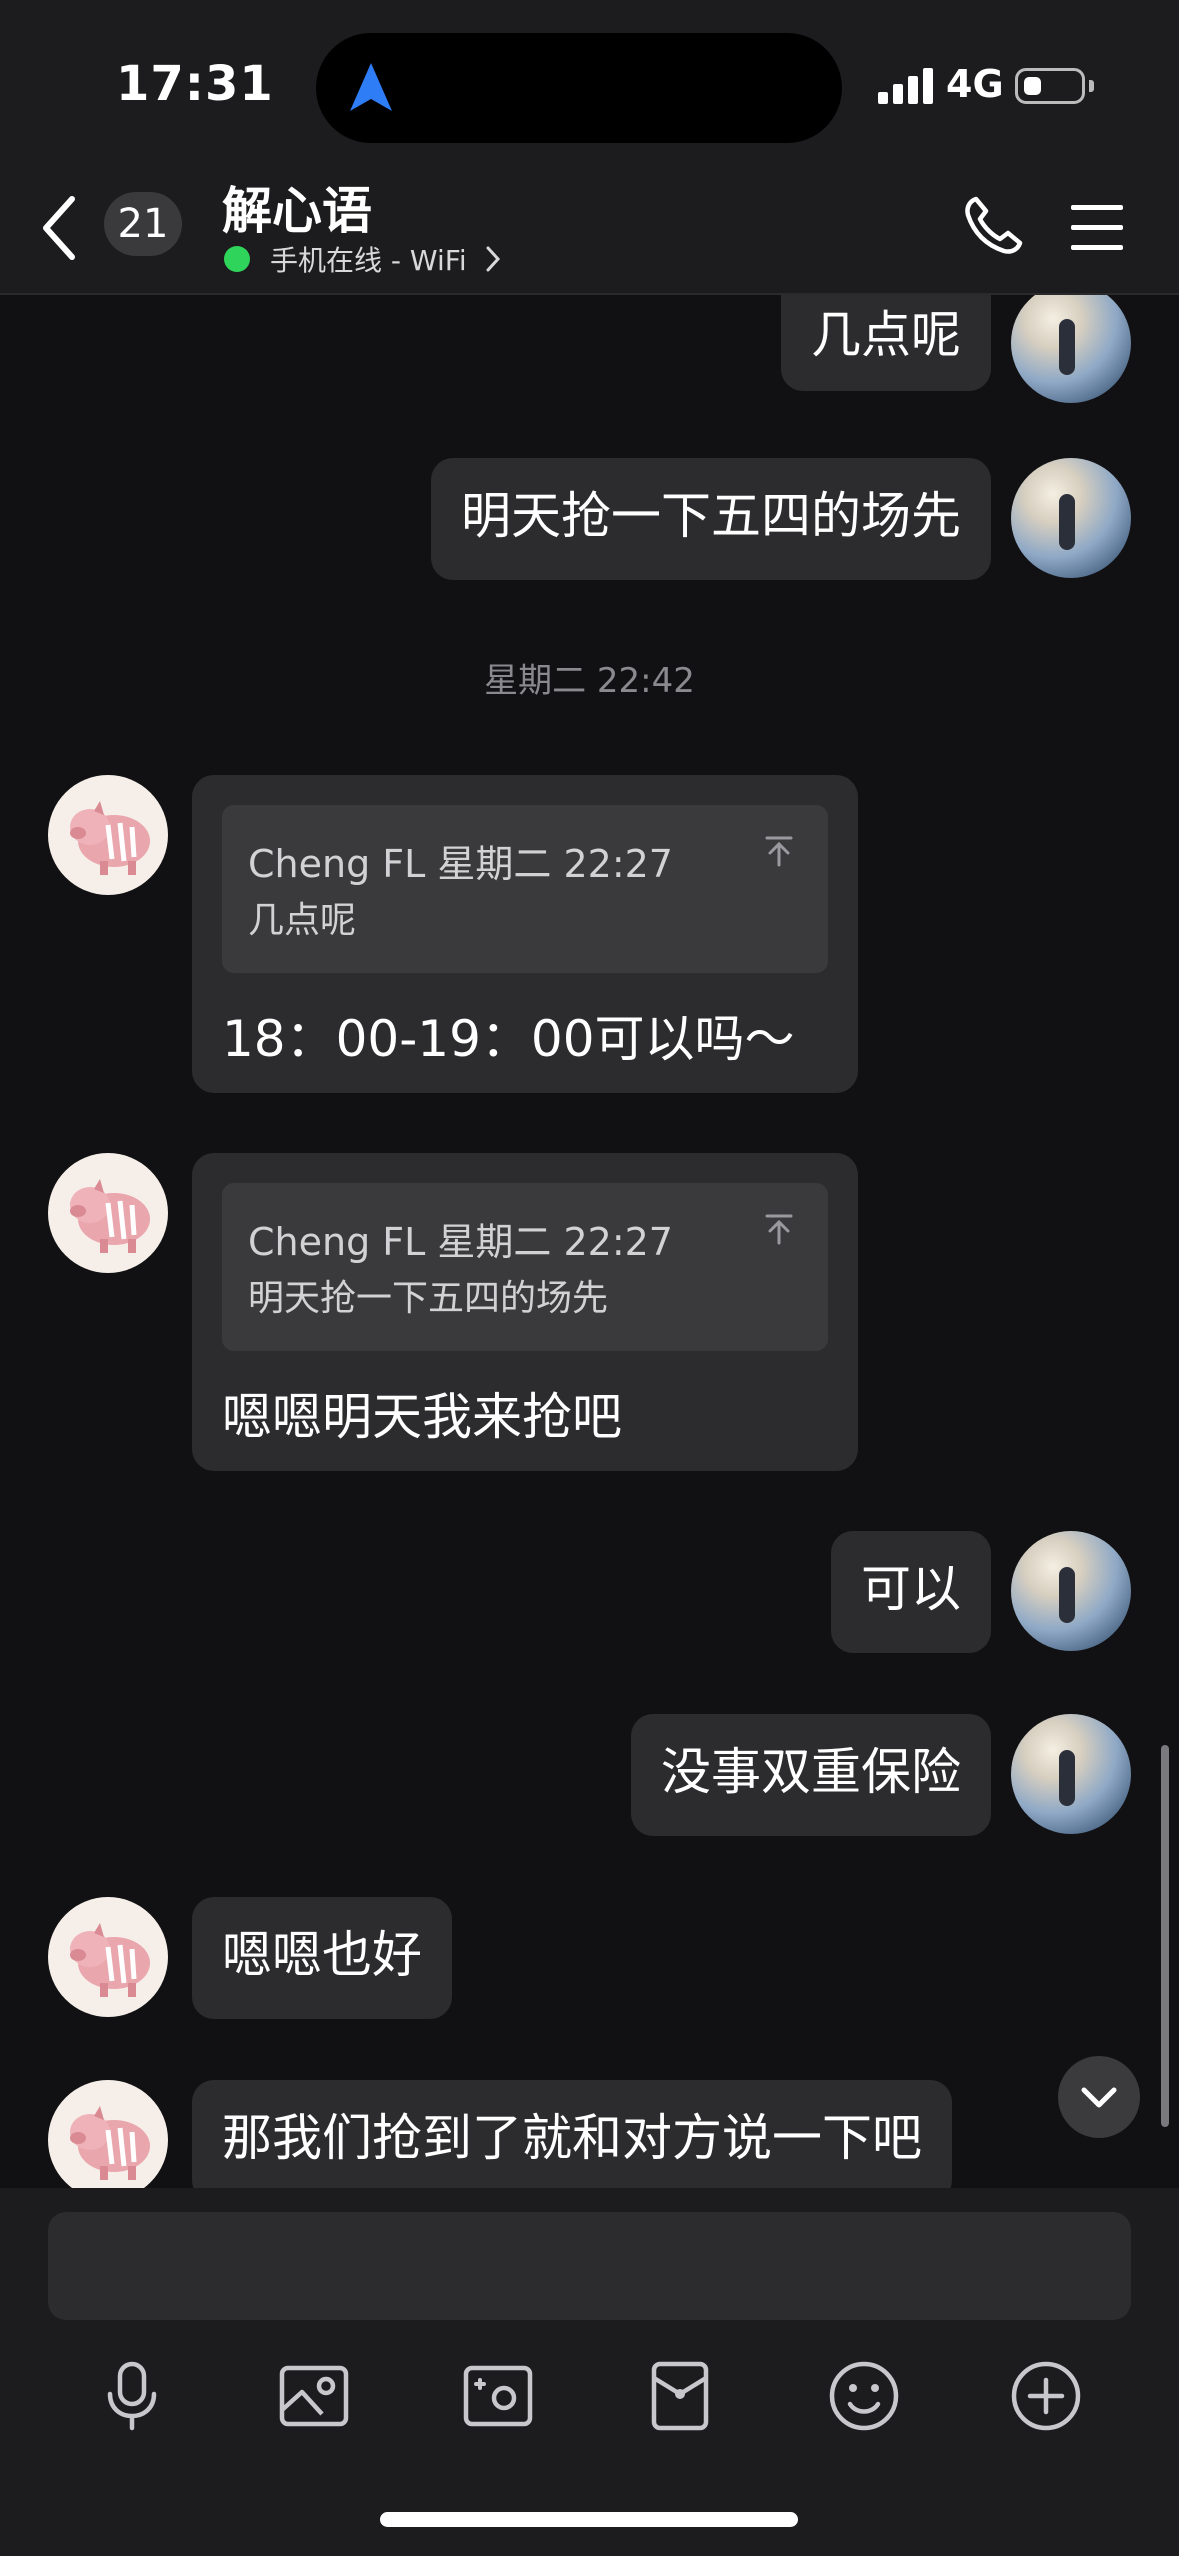 The width and height of the screenshot is (1179, 2556). I want to click on quote-text: 明天抢一下五四的场先, so click(428, 1298).